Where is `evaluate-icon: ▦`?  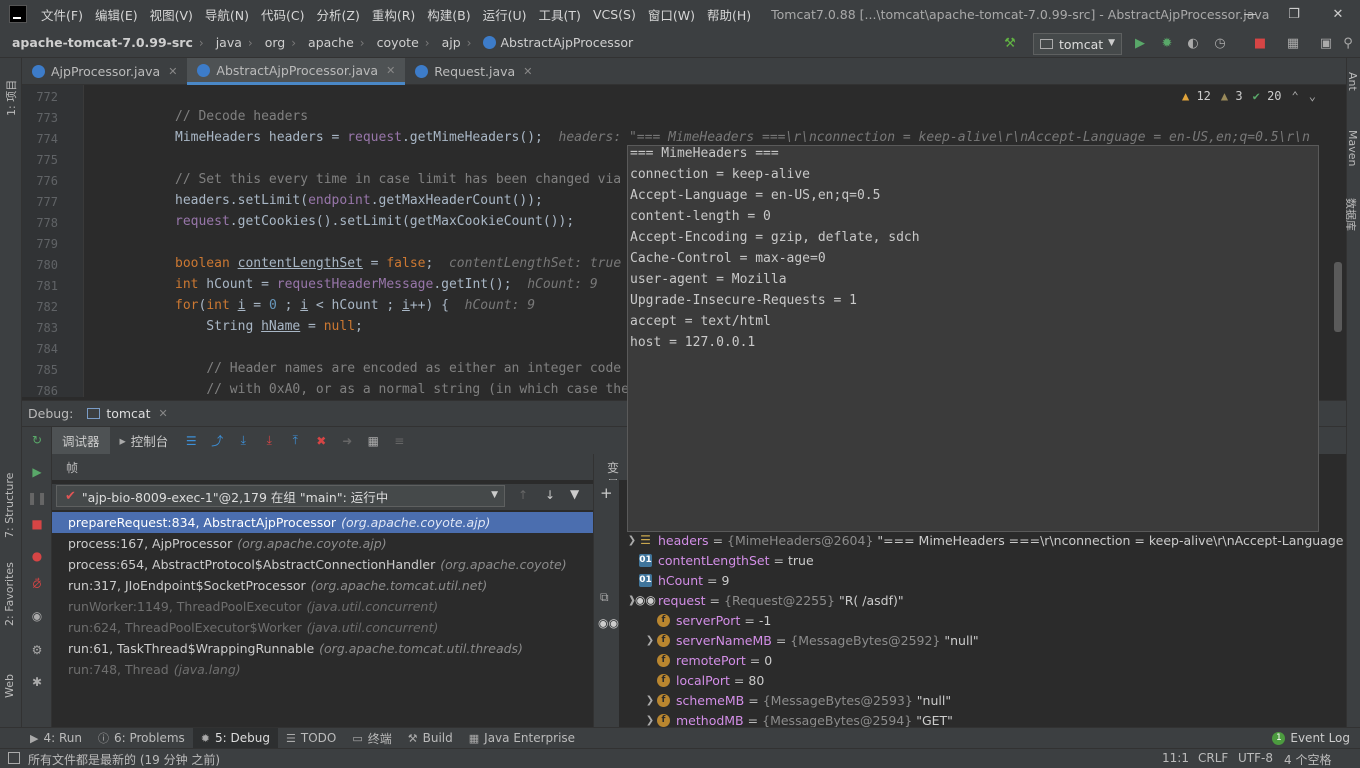 evaluate-icon: ▦ is located at coordinates (373, 441).